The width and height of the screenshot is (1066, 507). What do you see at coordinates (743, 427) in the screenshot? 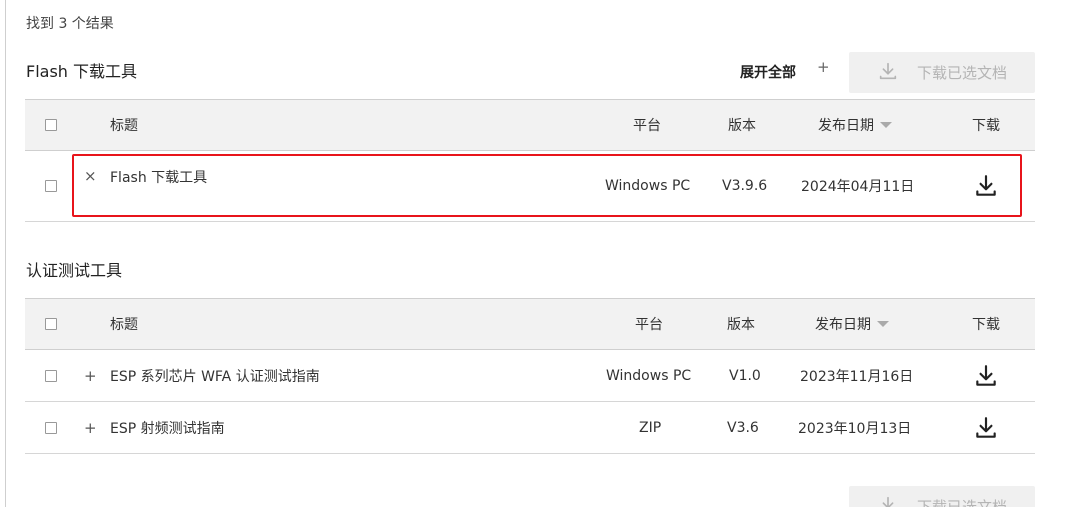
I see `row-version: V3.6` at bounding box center [743, 427].